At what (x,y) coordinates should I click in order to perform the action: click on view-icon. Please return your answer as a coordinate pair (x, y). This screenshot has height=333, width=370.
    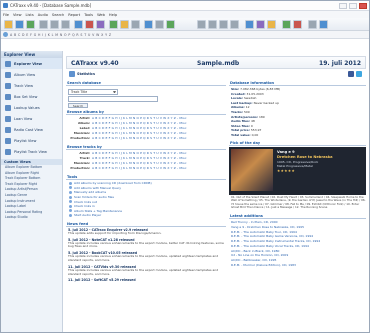
    Looking at the image, I should click on (249, 24).